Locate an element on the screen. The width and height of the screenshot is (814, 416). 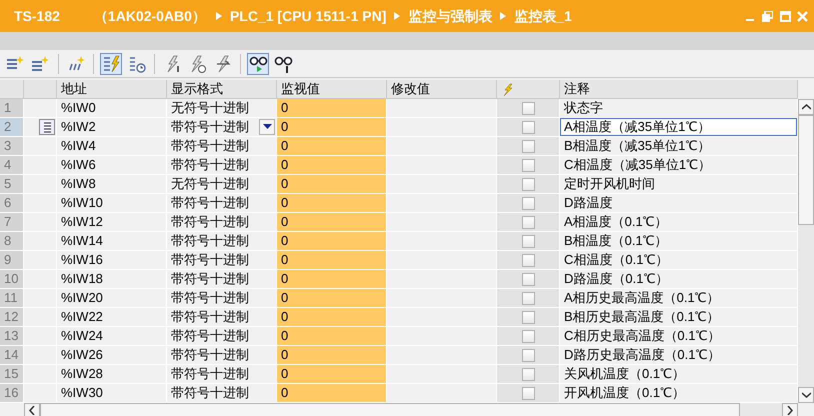
chevron-left-icon is located at coordinates (32, 410).